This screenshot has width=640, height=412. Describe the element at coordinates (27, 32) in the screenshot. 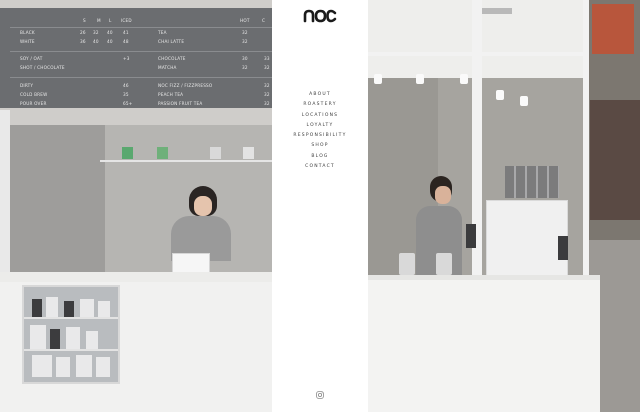

I see `item-name: BLACK` at that location.